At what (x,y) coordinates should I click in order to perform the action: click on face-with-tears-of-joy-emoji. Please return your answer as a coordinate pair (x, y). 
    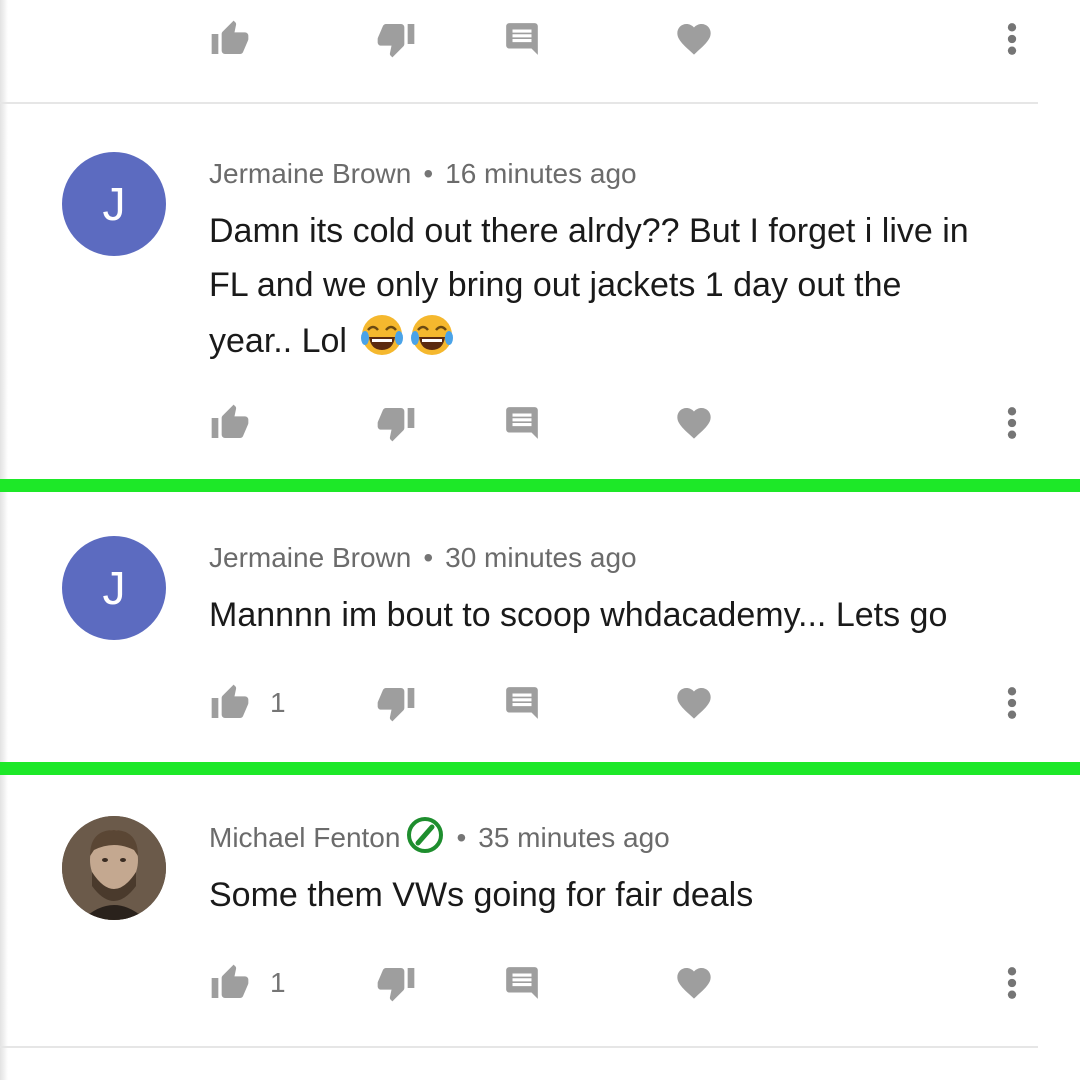
    Looking at the image, I should click on (408, 343).